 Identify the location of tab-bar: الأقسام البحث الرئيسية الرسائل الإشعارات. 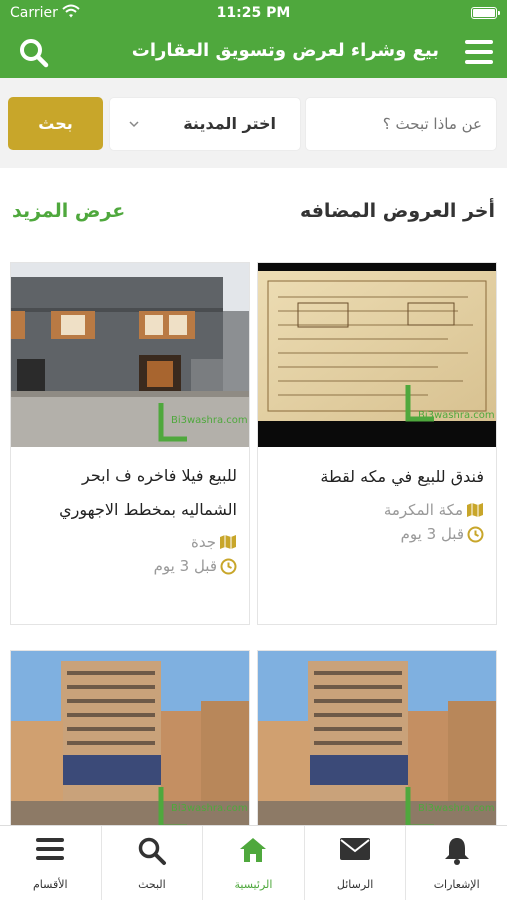
(253, 862).